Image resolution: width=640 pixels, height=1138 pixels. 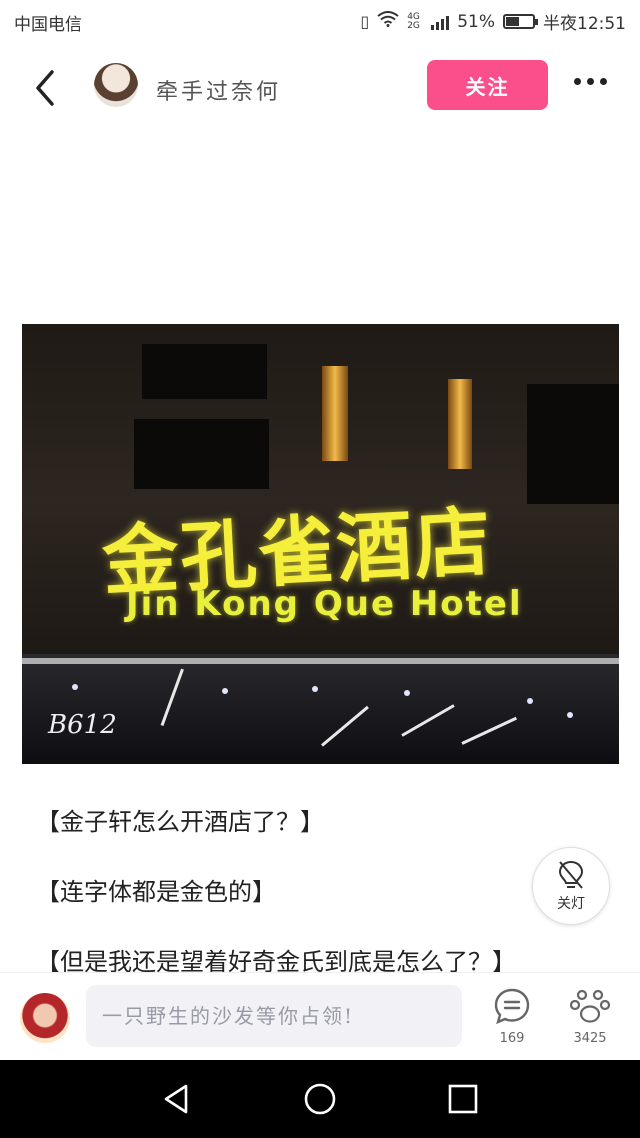 I want to click on nav-recents-button, so click(x=463, y=1099).